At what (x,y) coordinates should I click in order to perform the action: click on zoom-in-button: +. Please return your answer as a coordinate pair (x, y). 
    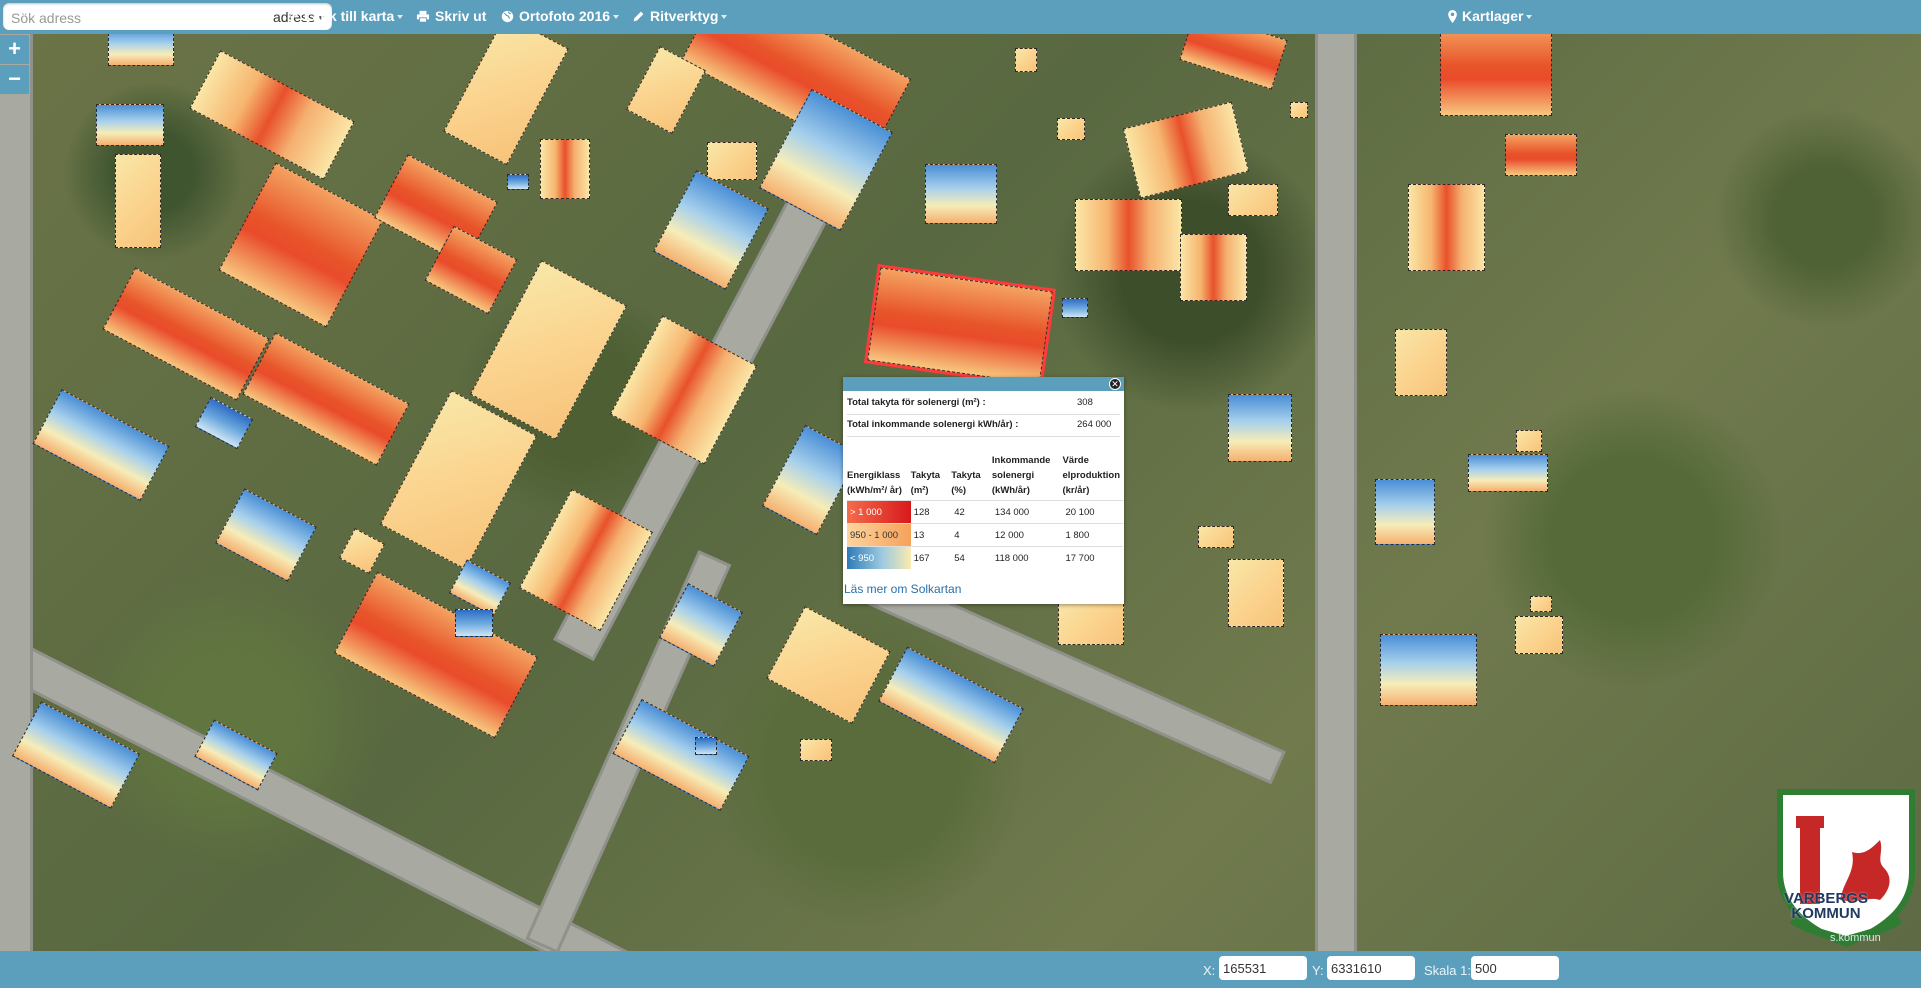
    Looking at the image, I should click on (14, 49).